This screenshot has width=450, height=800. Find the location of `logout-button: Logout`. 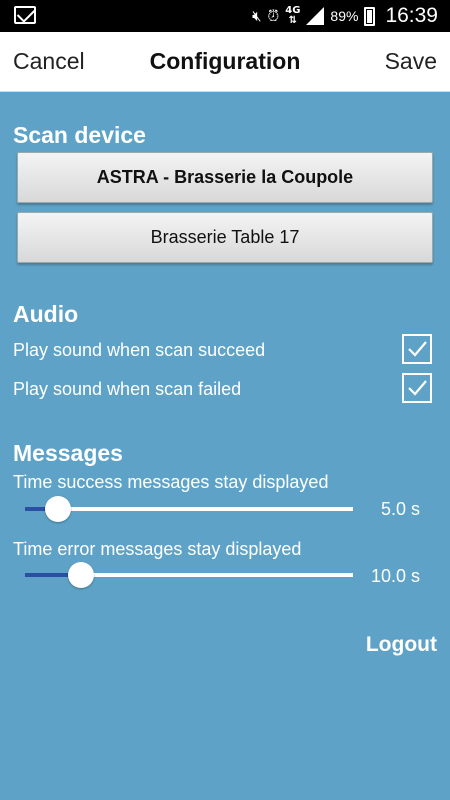

logout-button: Logout is located at coordinates (401, 645).